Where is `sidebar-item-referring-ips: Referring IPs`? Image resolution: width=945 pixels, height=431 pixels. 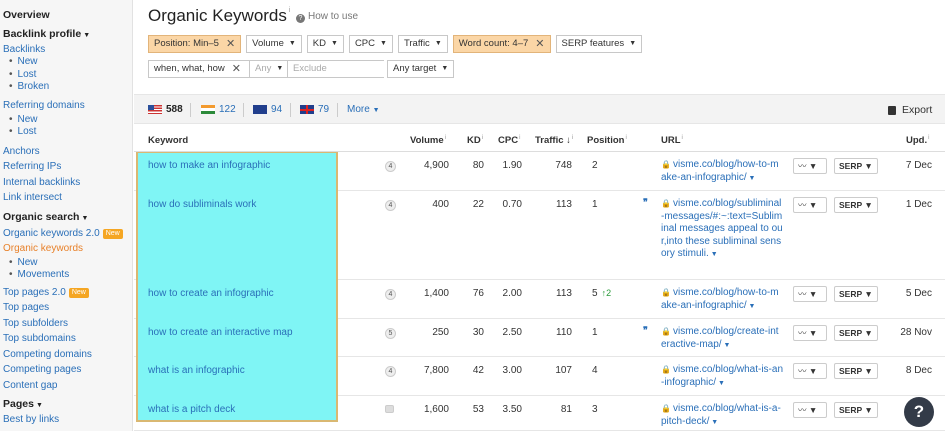
sidebar-item-referring-ips: Referring IPs is located at coordinates (67, 167).